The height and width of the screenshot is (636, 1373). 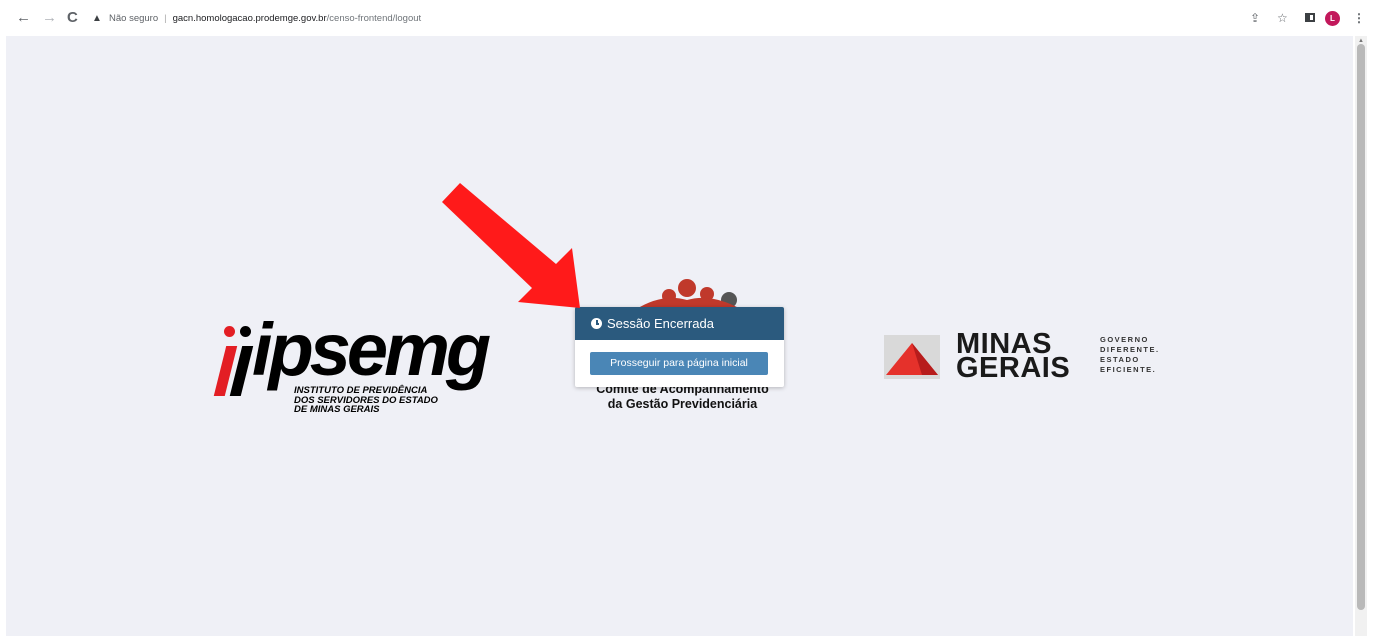 I want to click on profile-avatar: L, so click(x=1332, y=18).